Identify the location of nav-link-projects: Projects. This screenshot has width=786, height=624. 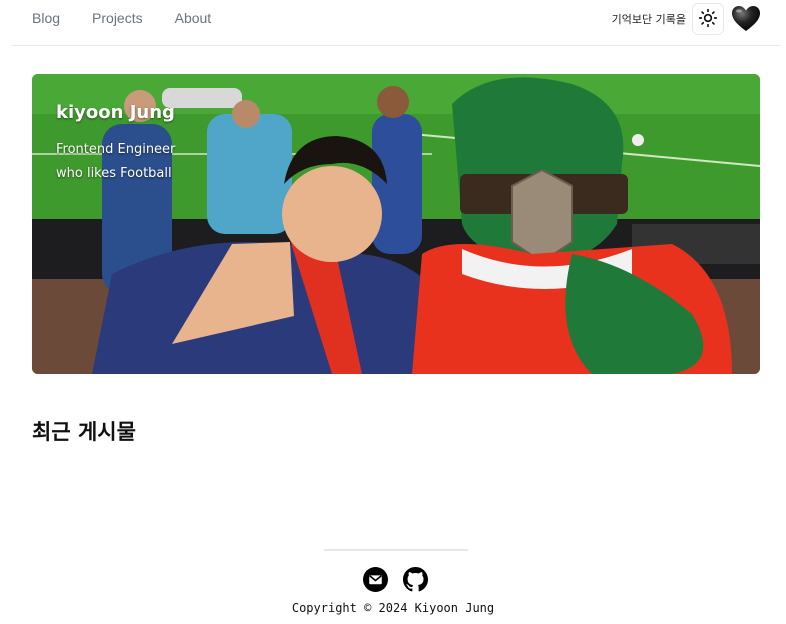
(117, 18).